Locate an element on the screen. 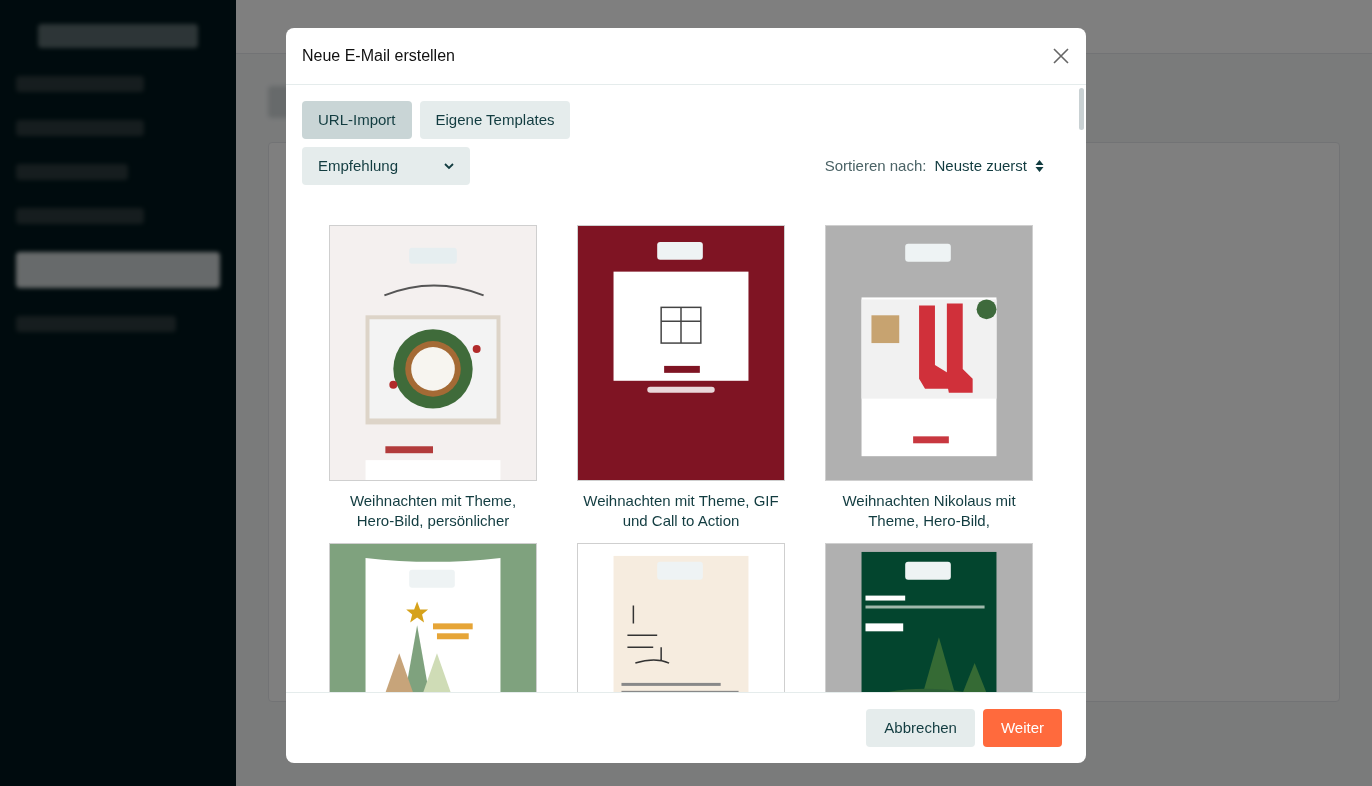  filter-dropdown: Empfehlung is located at coordinates (386, 166).